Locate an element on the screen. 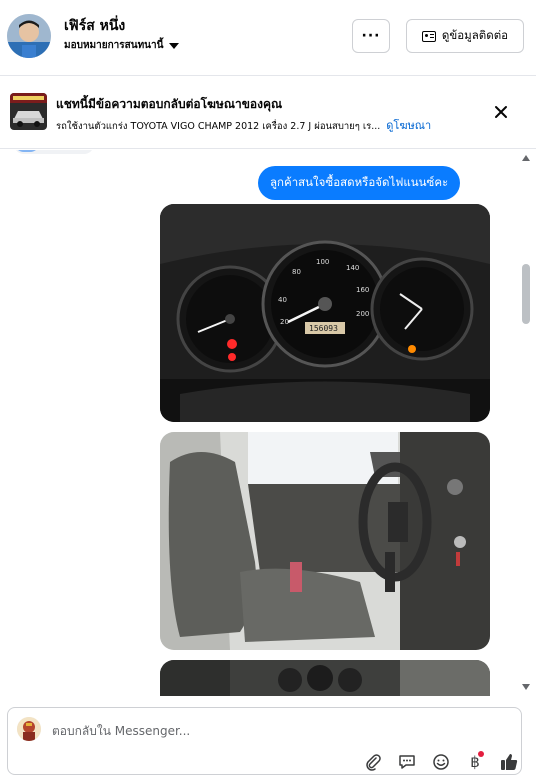 The height and width of the screenshot is (781, 536). assign-label: มอบหมายการสนทนานี้ is located at coordinates (114, 45).